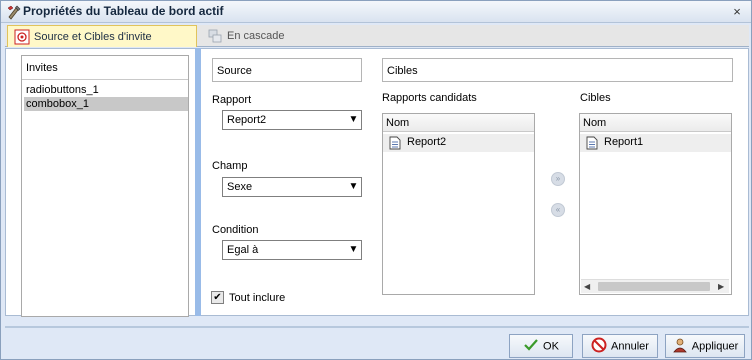 Image resolution: width=752 pixels, height=360 pixels. Describe the element at coordinates (247, 120) in the screenshot. I see `rapport-value: Report2` at that location.